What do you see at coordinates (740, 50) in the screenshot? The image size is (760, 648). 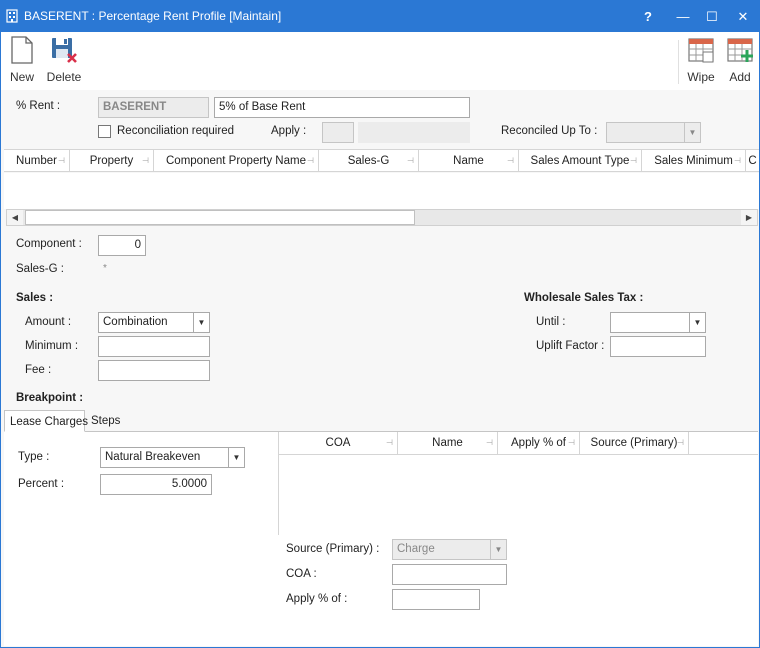 I see `grid-add-icon` at bounding box center [740, 50].